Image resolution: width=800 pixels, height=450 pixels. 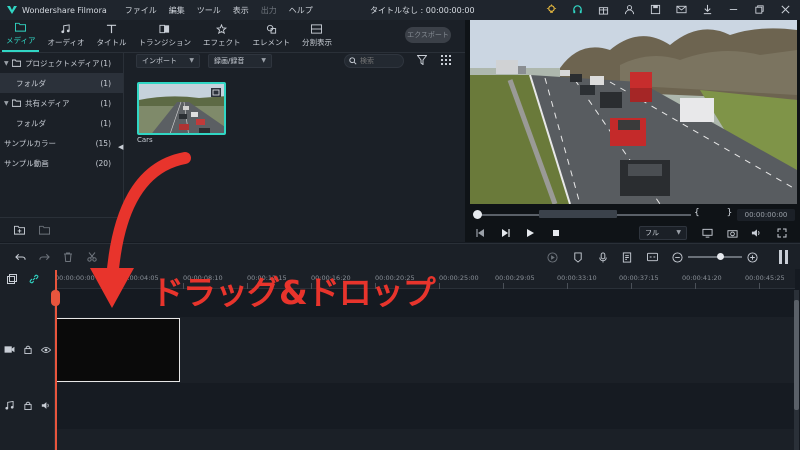 What do you see at coordinates (681, 9) in the screenshot?
I see `mail-icon` at bounding box center [681, 9].